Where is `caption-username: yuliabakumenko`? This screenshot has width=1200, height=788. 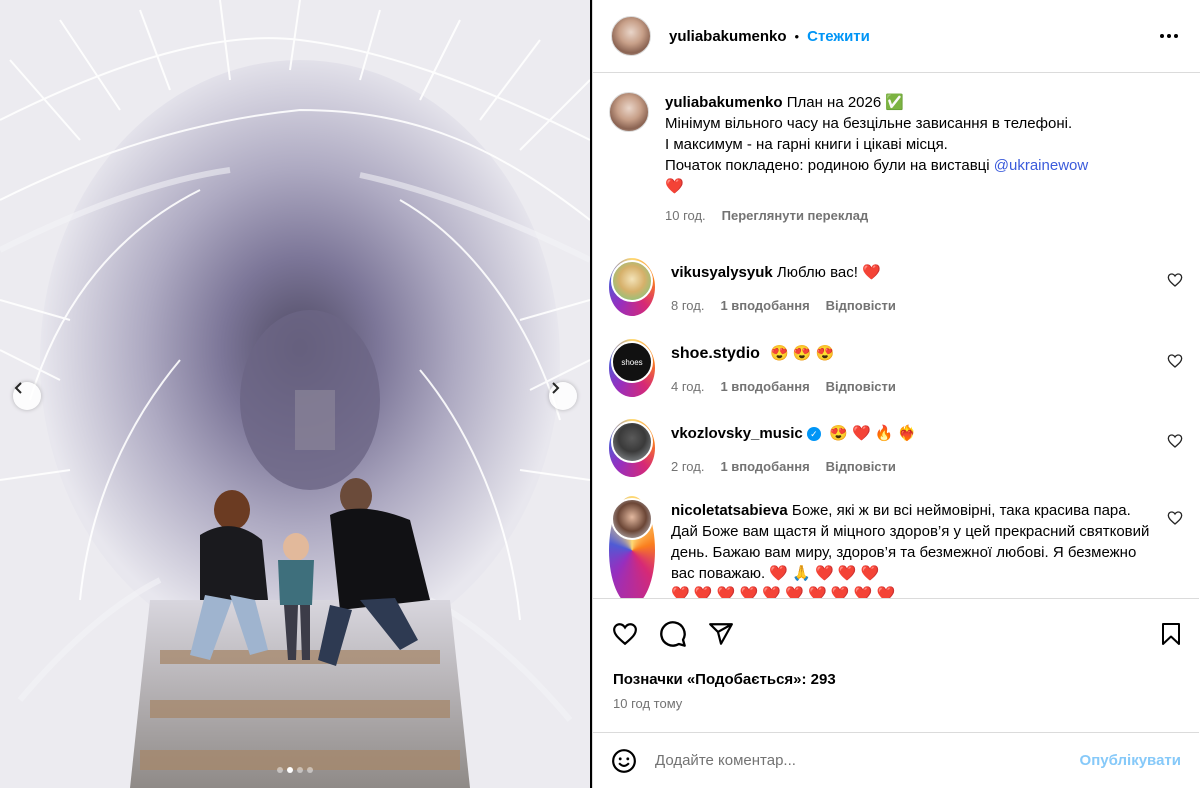
caption-username: yuliabakumenko is located at coordinates (724, 102).